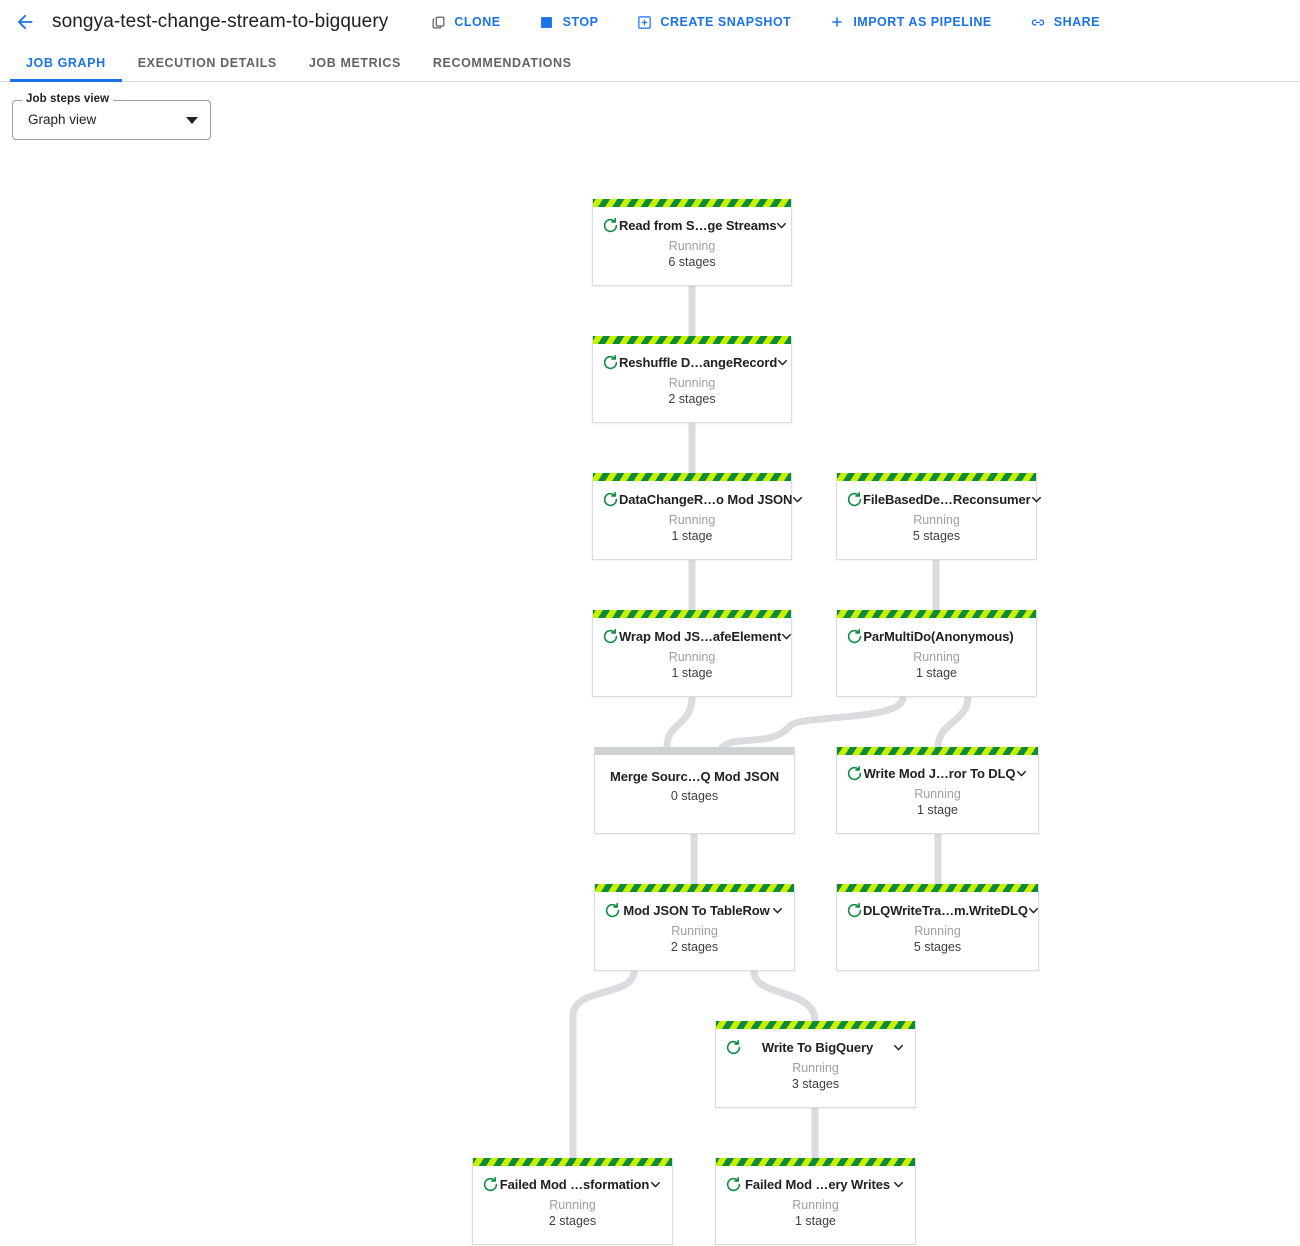 This screenshot has height=1246, width=1300. What do you see at coordinates (692, 242) in the screenshot?
I see `graph-node-read-from-spanner-change-streams: Read from S…ge Streams Running 6 stages` at bounding box center [692, 242].